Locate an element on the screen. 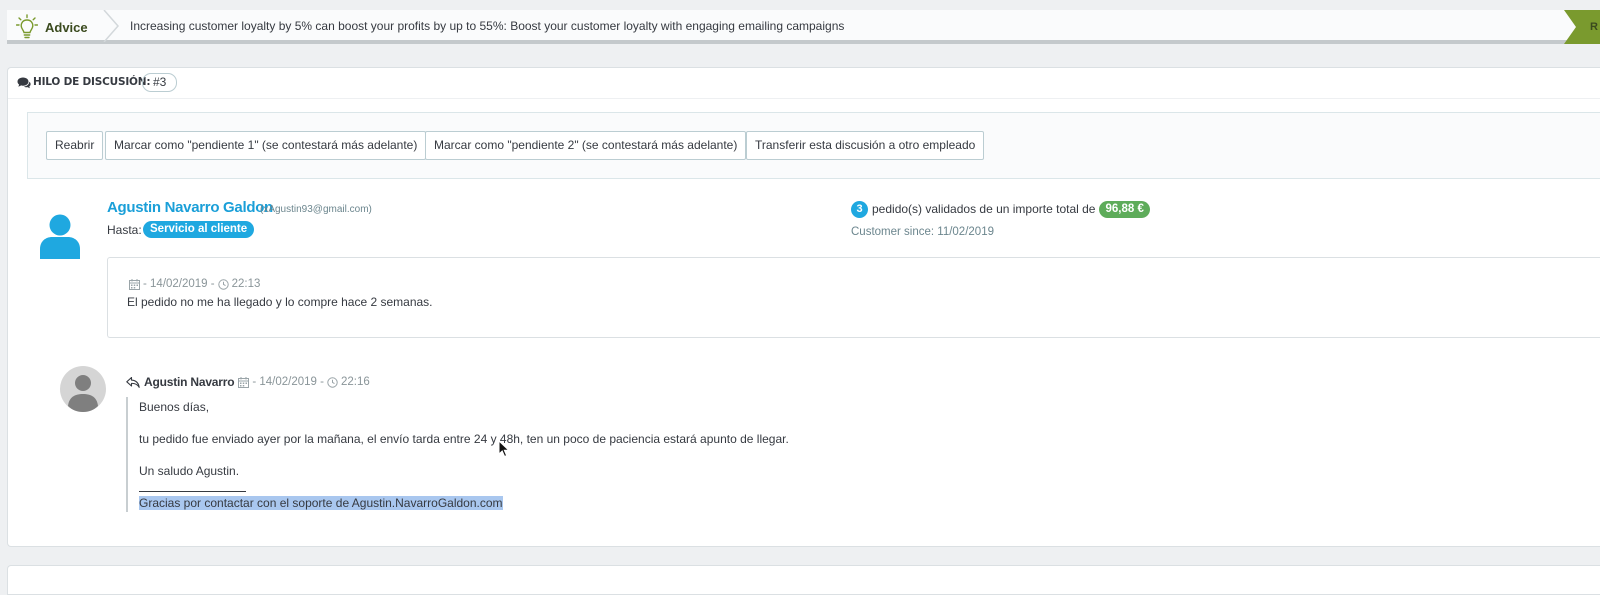  signature-divider is located at coordinates (192, 491).